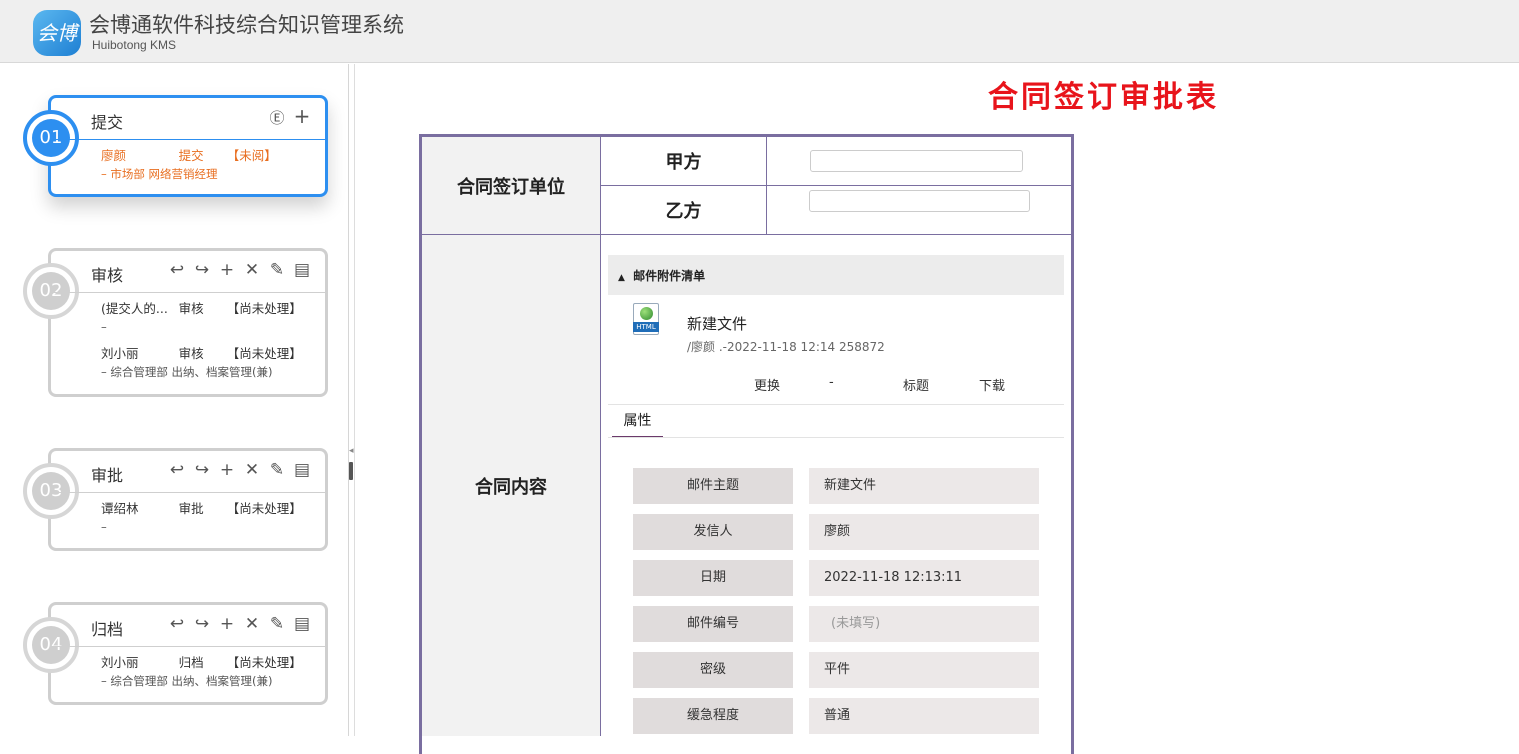  What do you see at coordinates (637, 424) in the screenshot?
I see `tab-properties: 属性` at bounding box center [637, 424].